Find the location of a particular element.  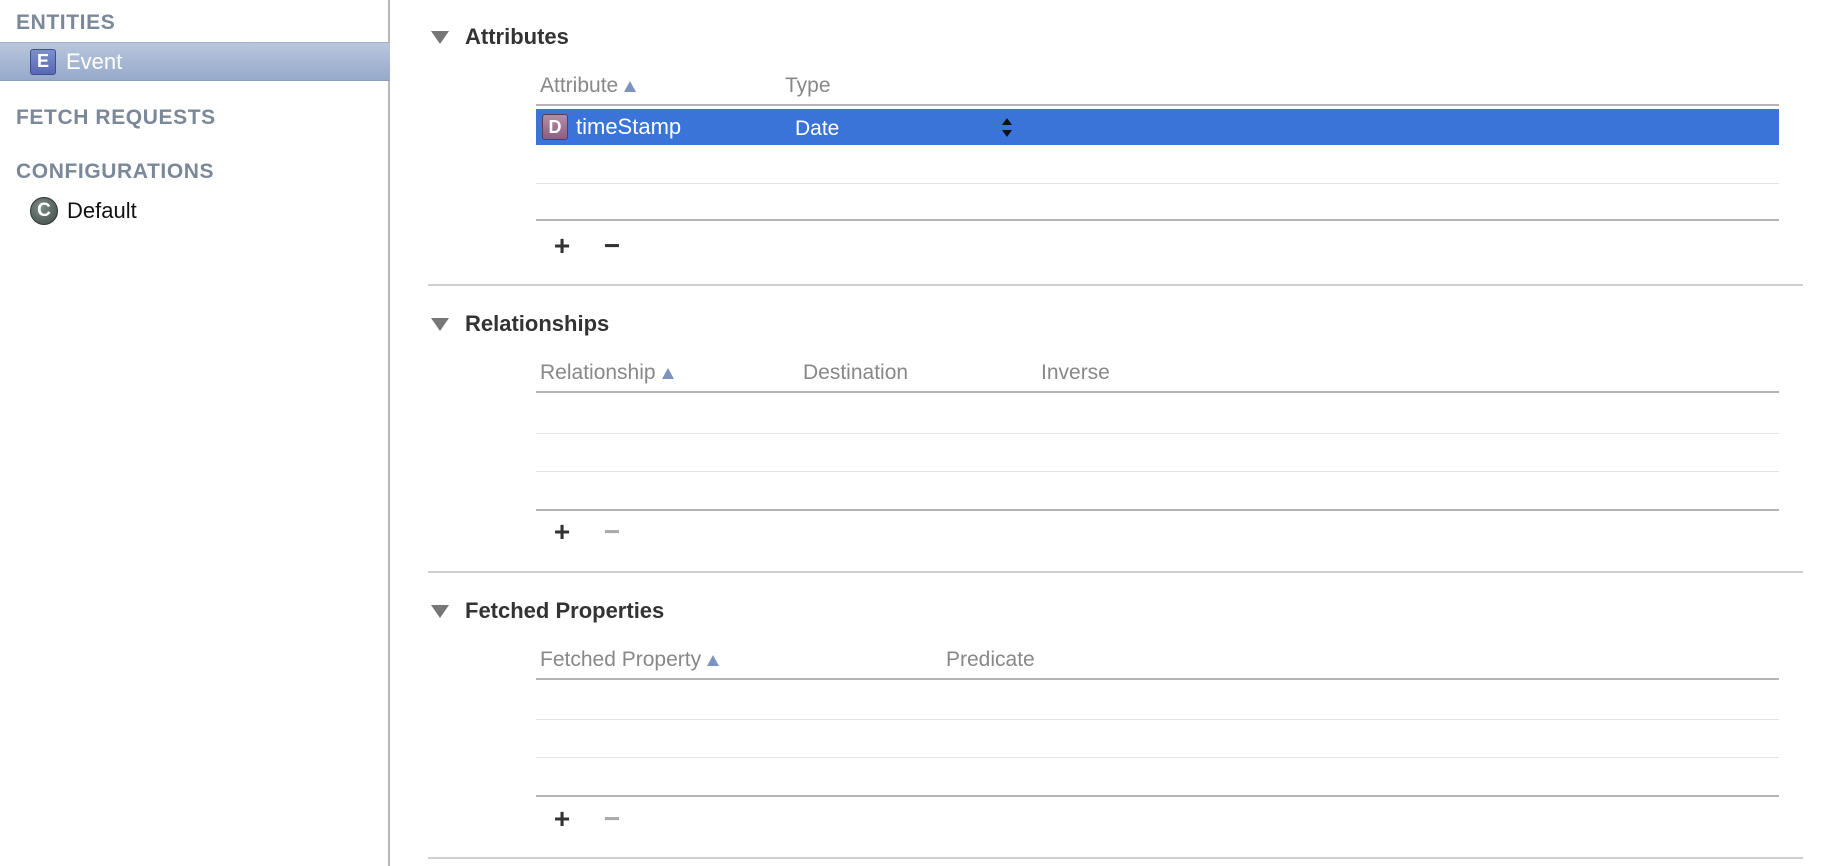

column-label: Relationship is located at coordinates (598, 372).